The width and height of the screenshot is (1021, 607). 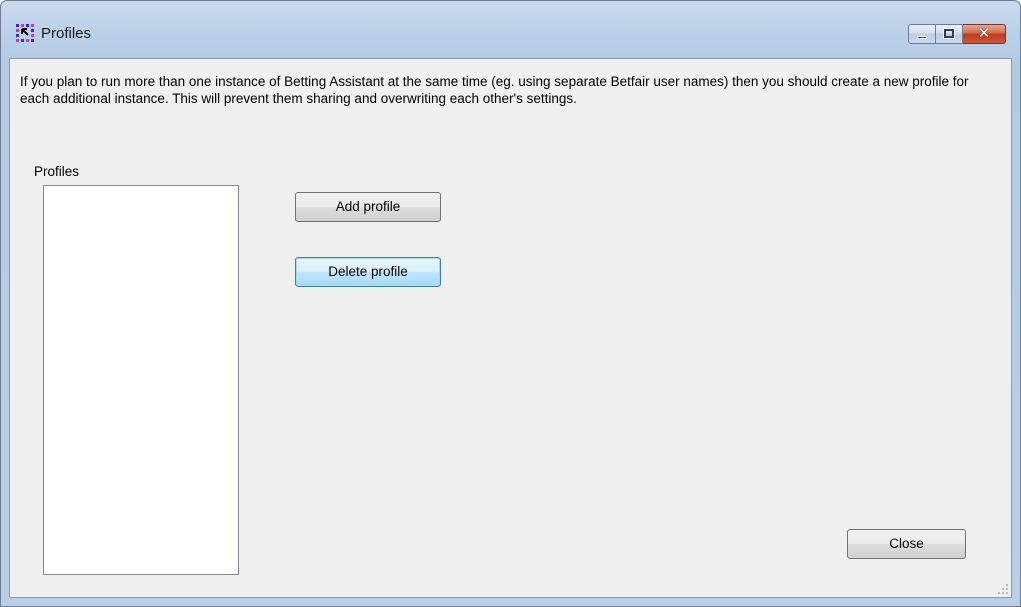 What do you see at coordinates (57, 171) in the screenshot?
I see `profiles-list-label: Profiles` at bounding box center [57, 171].